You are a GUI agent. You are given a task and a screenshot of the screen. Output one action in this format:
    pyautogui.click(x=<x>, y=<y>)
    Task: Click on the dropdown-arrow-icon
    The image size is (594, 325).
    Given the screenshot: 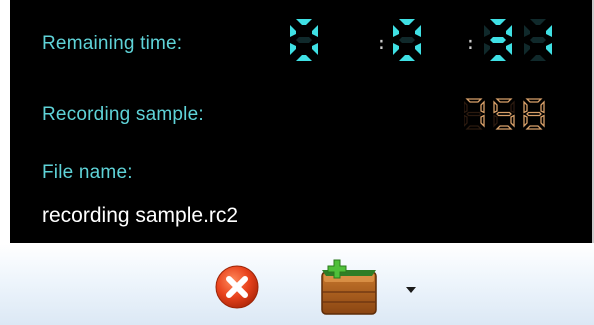 What is the action you would take?
    pyautogui.click(x=411, y=290)
    